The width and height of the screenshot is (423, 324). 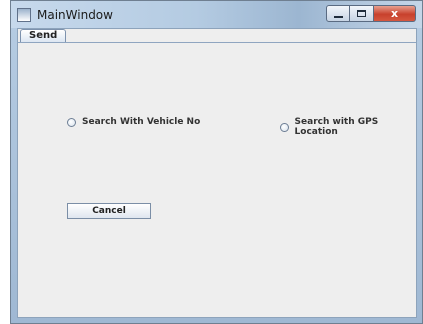 What do you see at coordinates (141, 122) in the screenshot?
I see `vehicle-no-label: Search With Vehicle No` at bounding box center [141, 122].